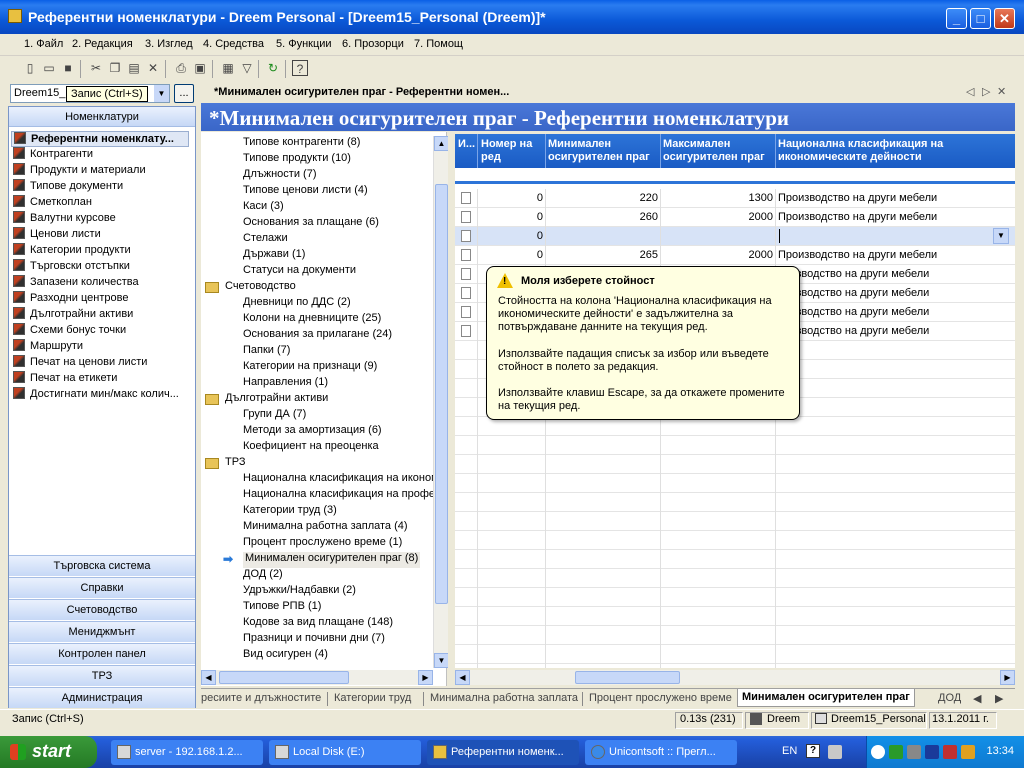 The width and height of the screenshot is (1024, 768). What do you see at coordinates (134, 68) in the screenshot?
I see `paste-icon: ▤` at bounding box center [134, 68].